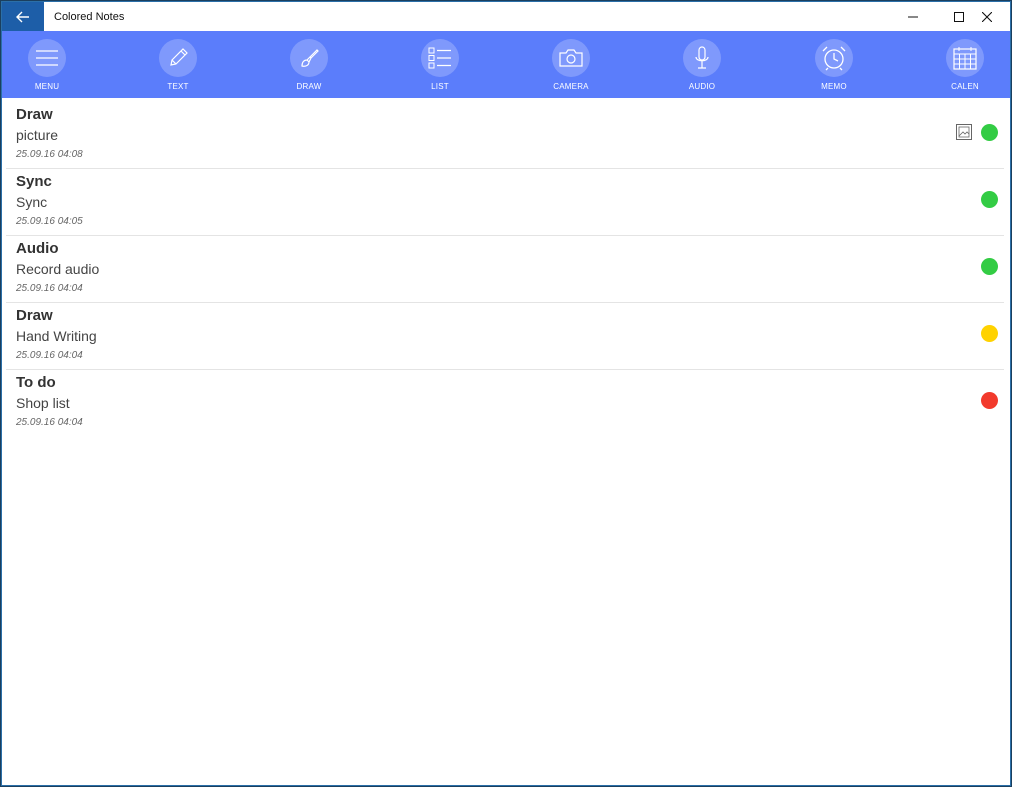  I want to click on toolbar-label: LIST, so click(440, 86).